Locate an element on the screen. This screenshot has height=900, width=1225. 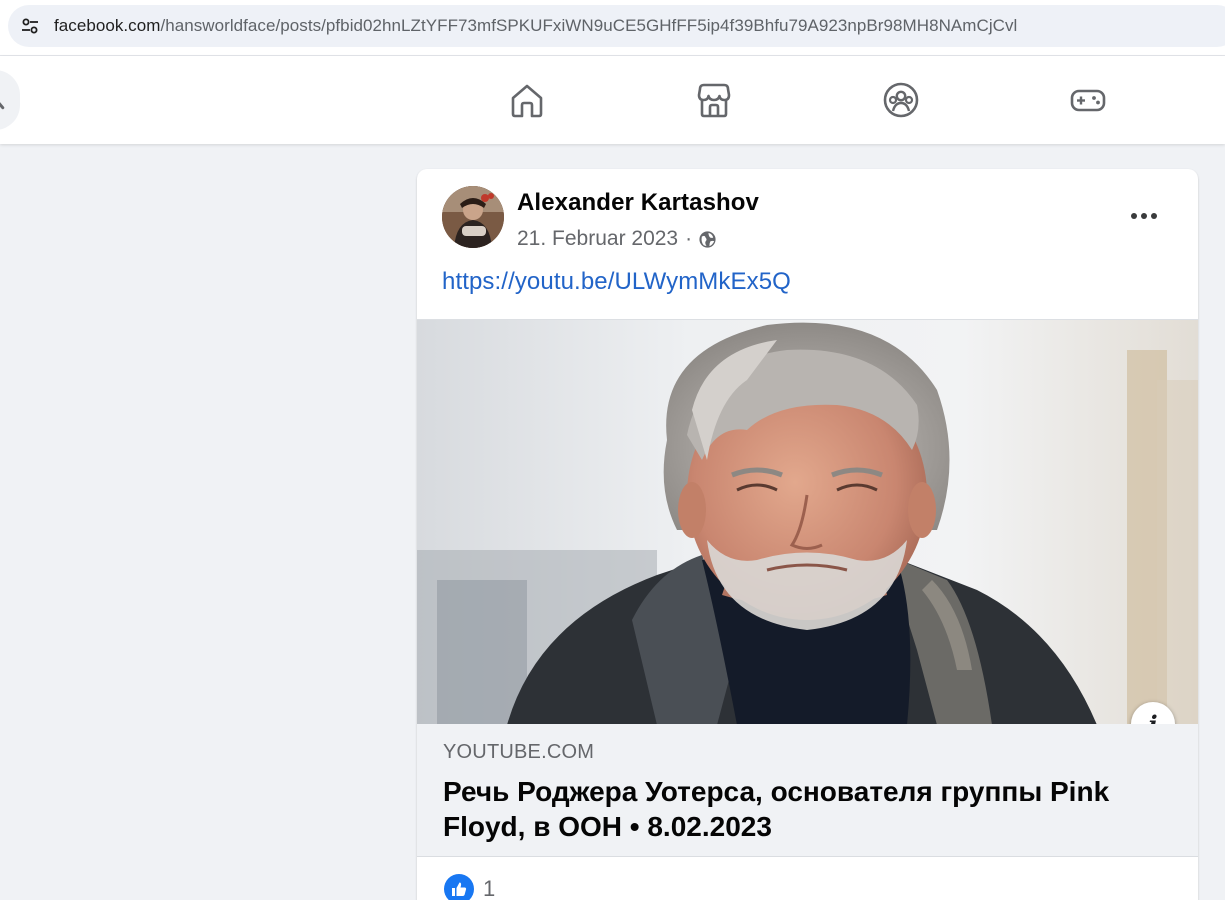
search-button is located at coordinates (10, 100).